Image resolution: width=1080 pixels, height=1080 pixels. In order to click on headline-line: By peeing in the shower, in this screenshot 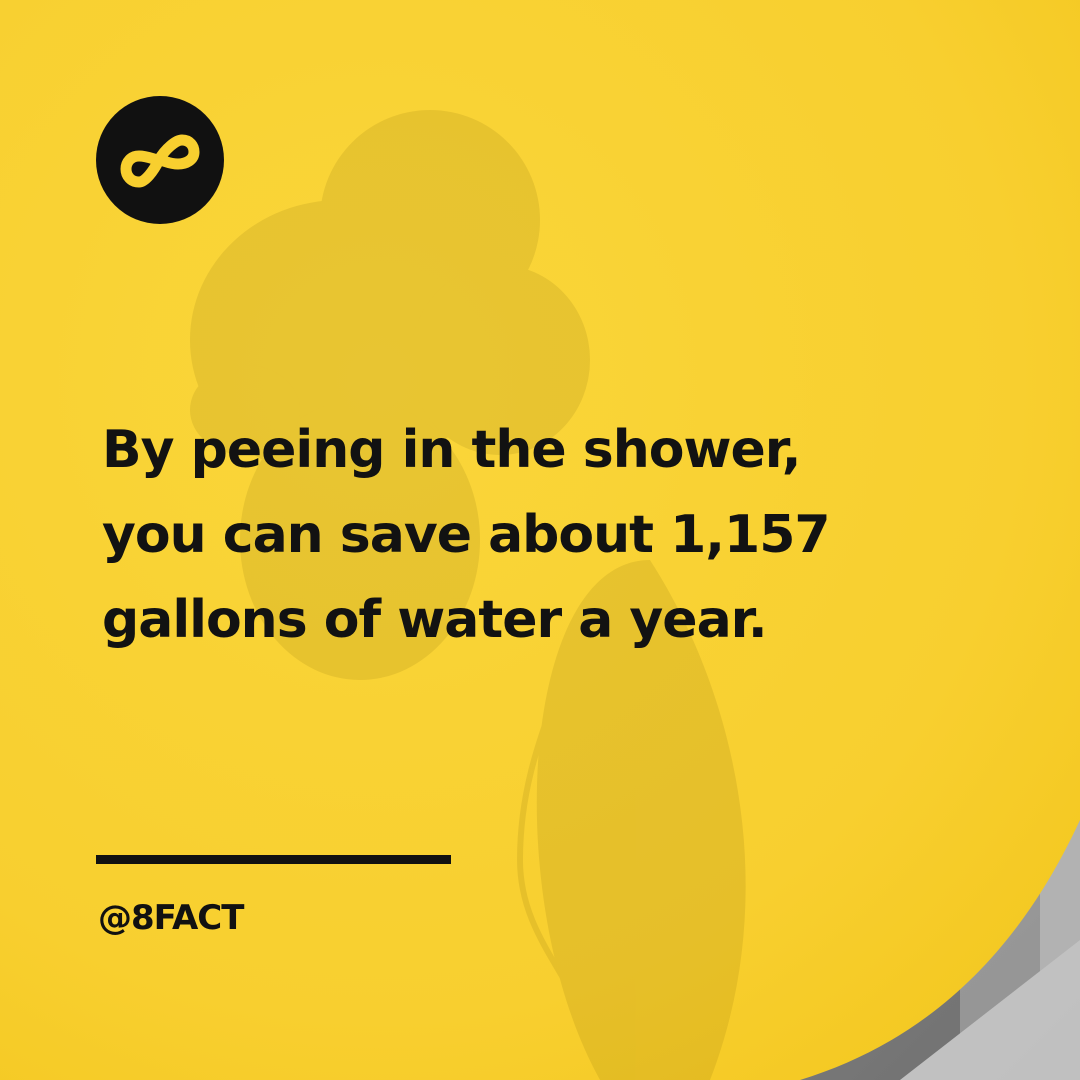, I will do `click(452, 450)`.